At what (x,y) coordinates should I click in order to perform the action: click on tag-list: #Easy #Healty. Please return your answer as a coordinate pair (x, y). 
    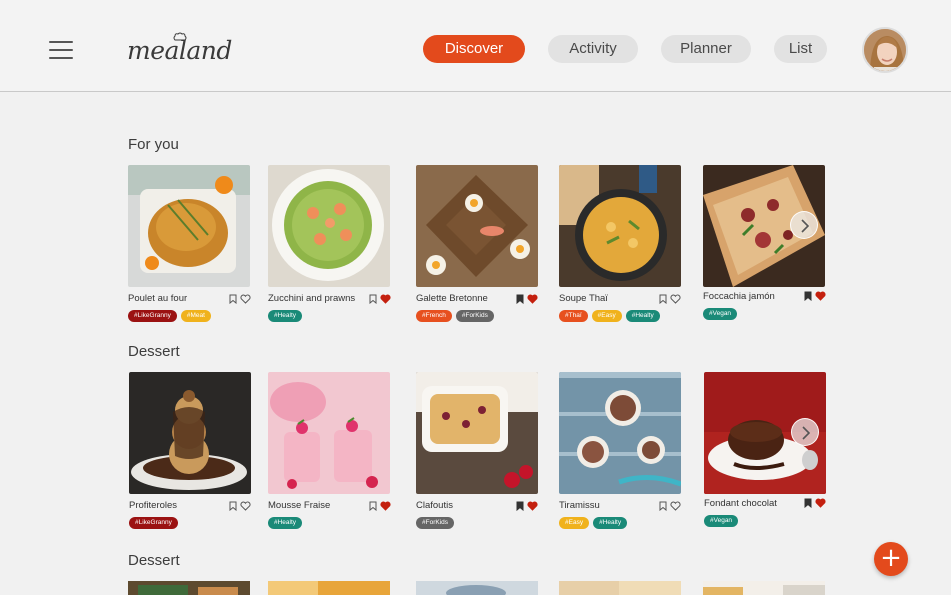
    Looking at the image, I should click on (593, 523).